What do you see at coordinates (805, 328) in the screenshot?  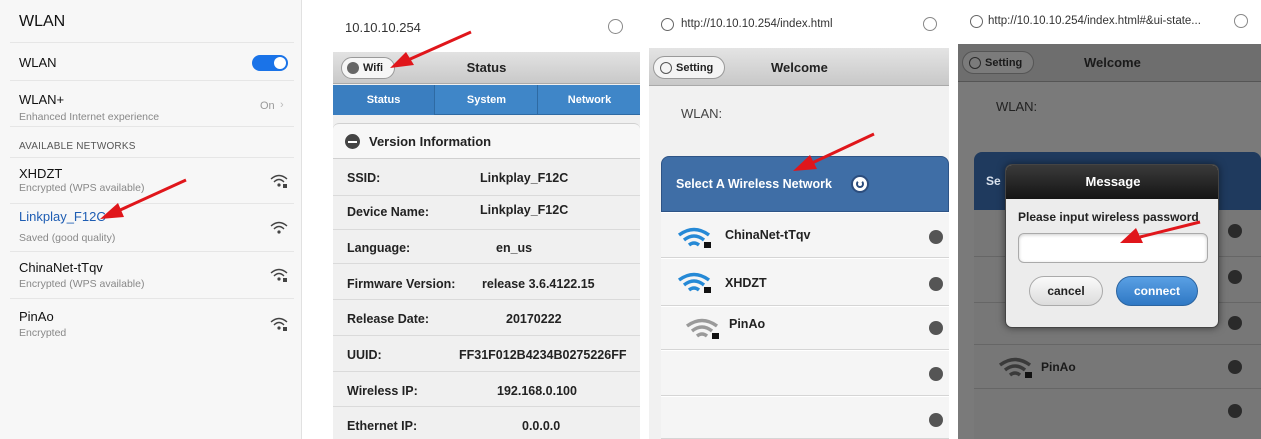 I see `network-item-pinao: PinAo` at bounding box center [805, 328].